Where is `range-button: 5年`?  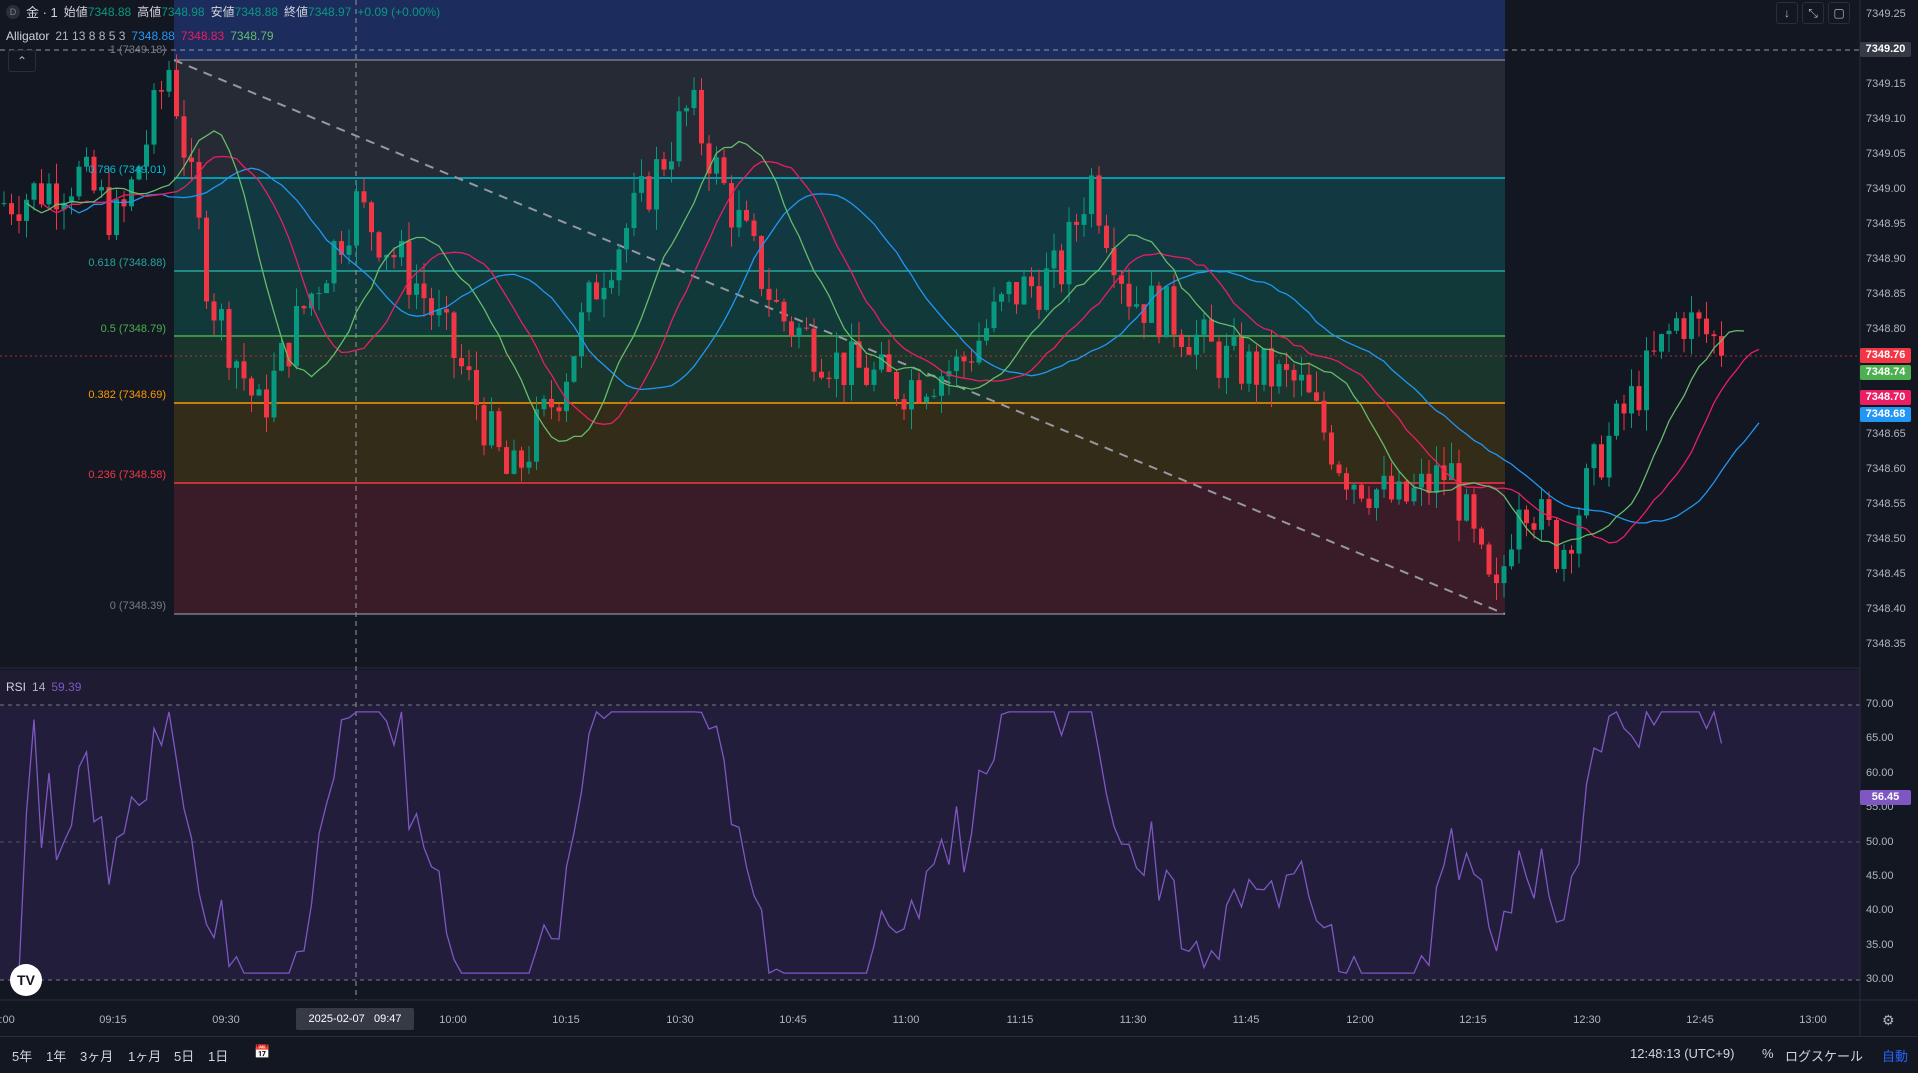 range-button: 5年 is located at coordinates (22, 1055).